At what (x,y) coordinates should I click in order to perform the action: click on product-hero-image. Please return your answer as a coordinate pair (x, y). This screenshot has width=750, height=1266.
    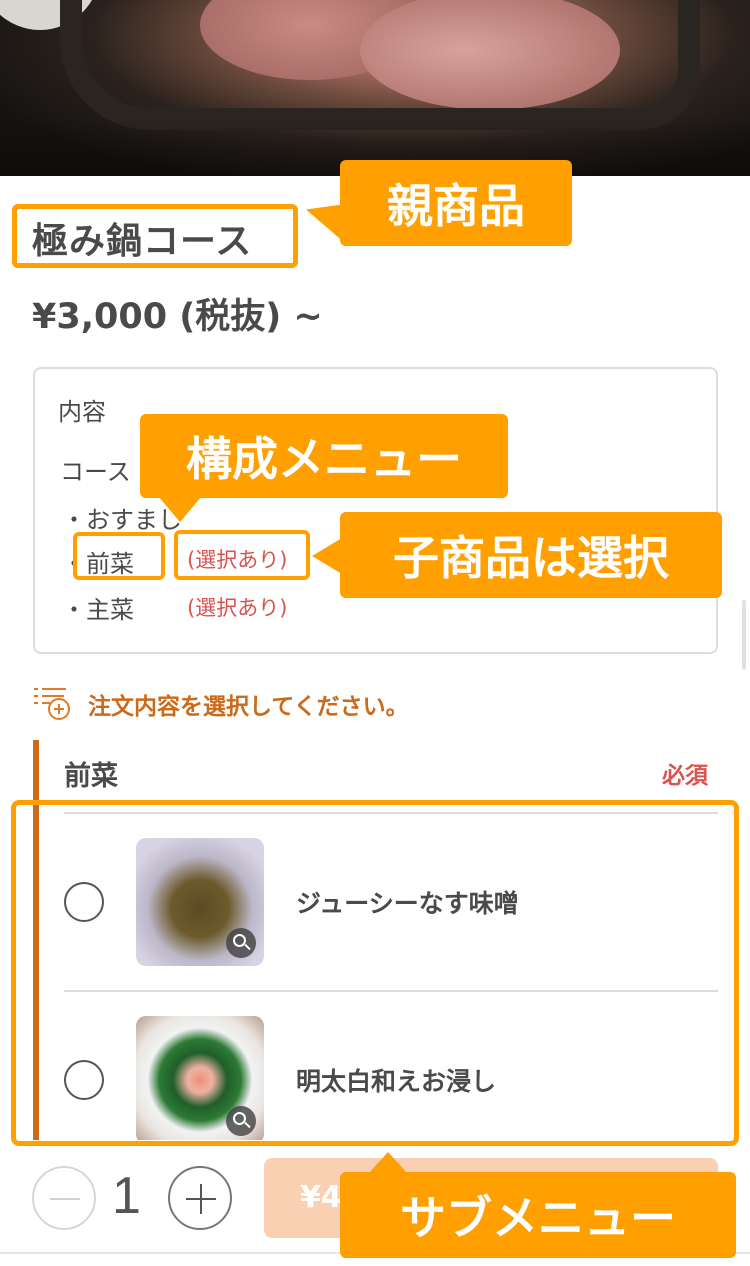
    Looking at the image, I should click on (375, 88).